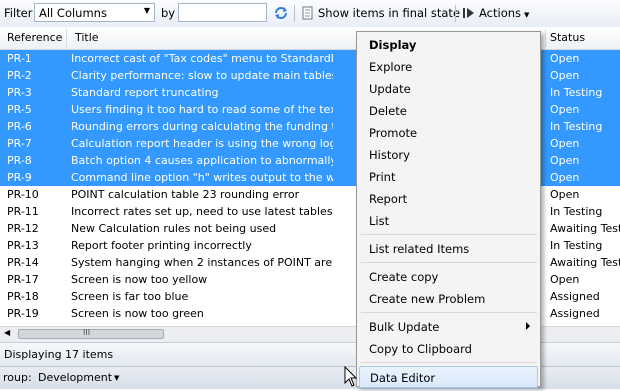  Describe the element at coordinates (393, 133) in the screenshot. I see `menu-item-label: Promote` at that location.